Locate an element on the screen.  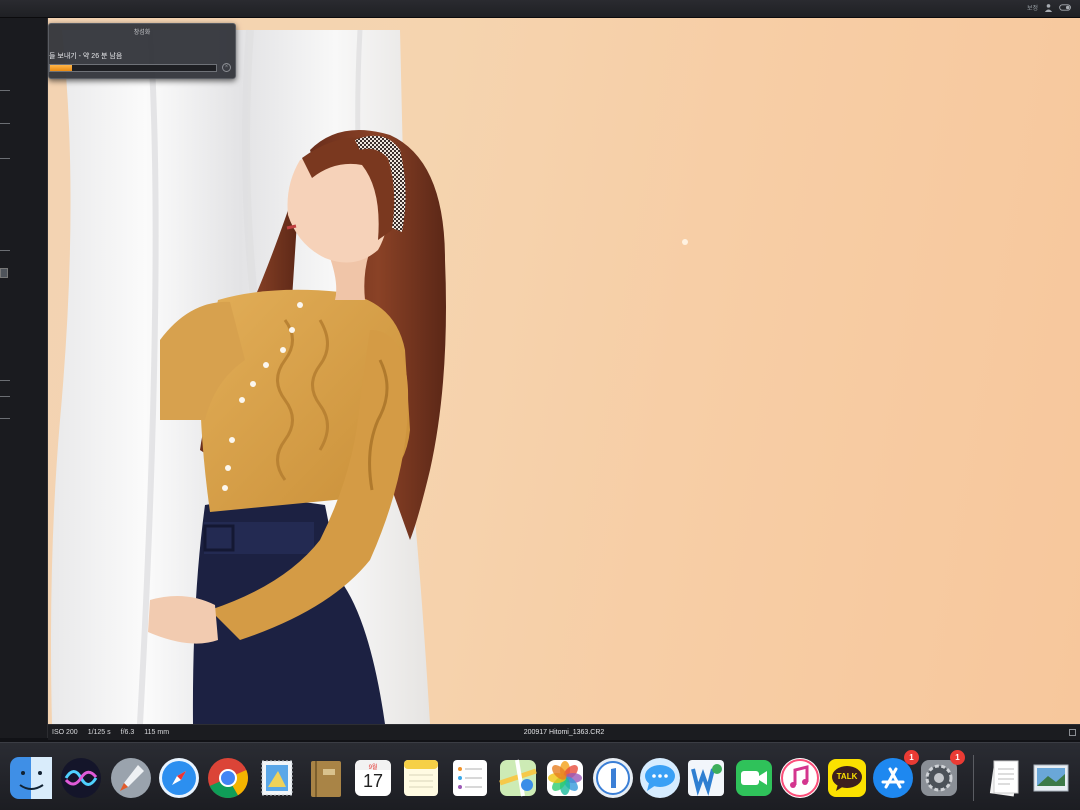
menu-bar: 보정 is located at coordinates (540, 9).